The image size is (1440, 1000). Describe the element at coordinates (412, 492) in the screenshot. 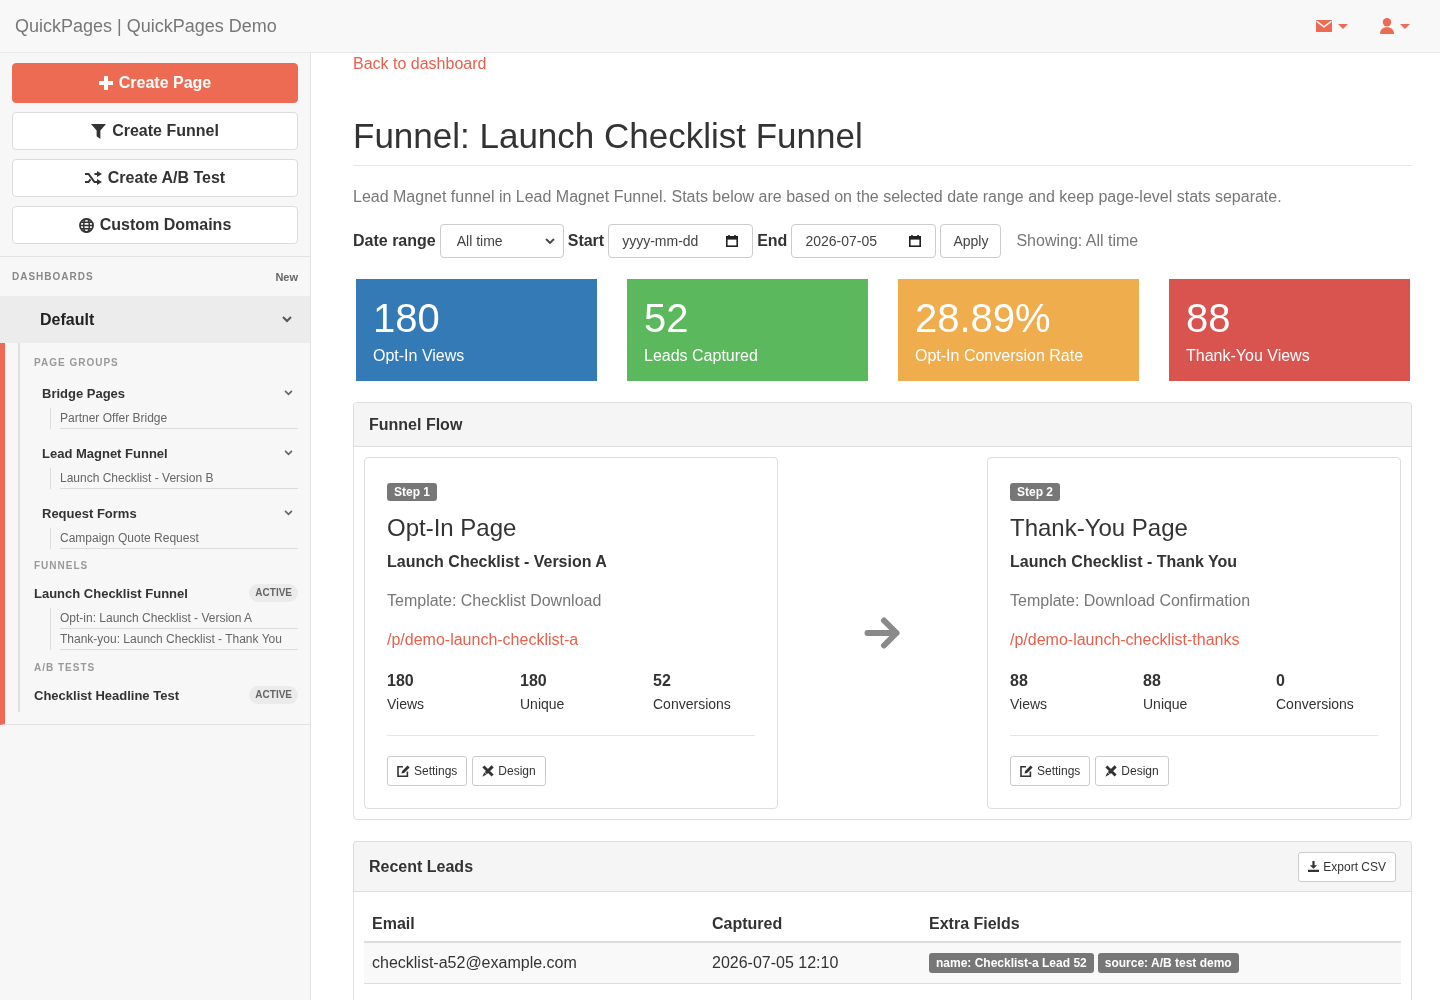

I see `step-tag: Step 1` at that location.